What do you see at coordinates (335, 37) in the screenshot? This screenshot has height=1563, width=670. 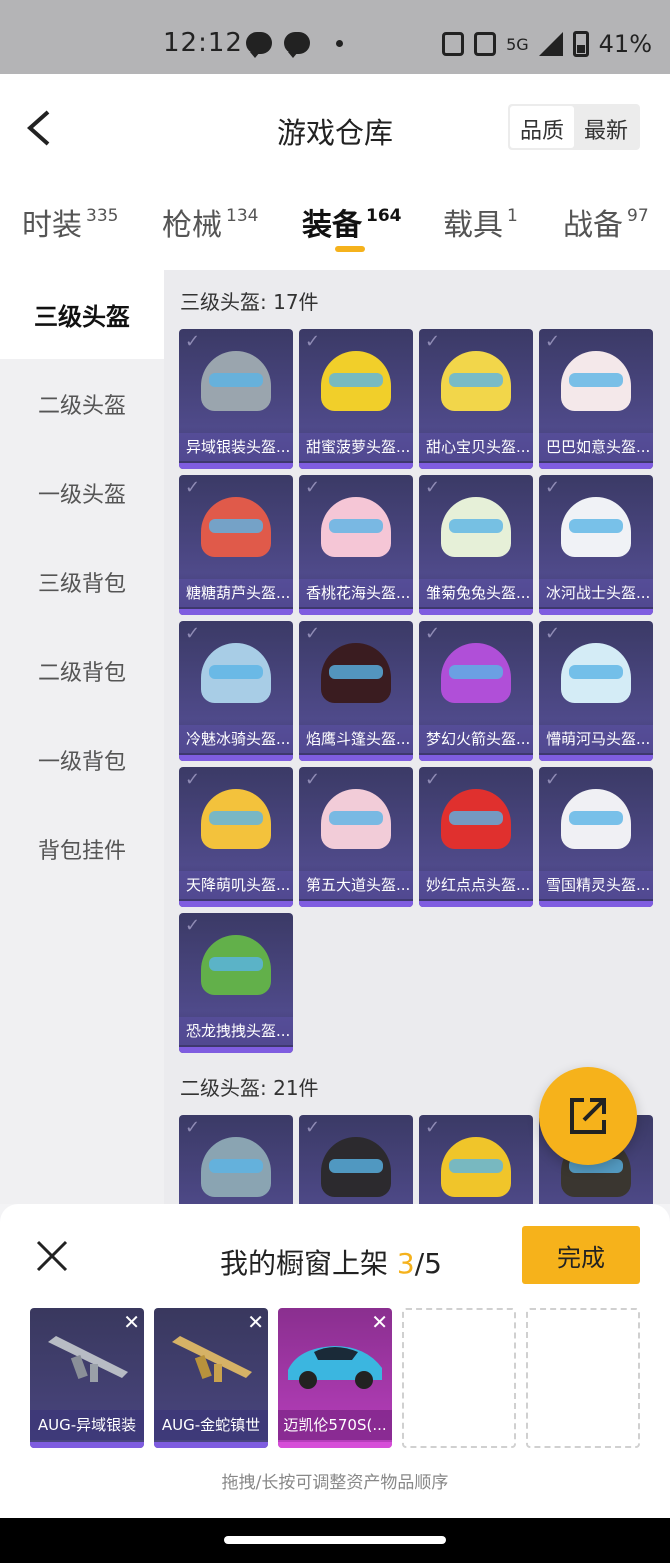 I see `status-bar: 12:12 5G 41%` at bounding box center [335, 37].